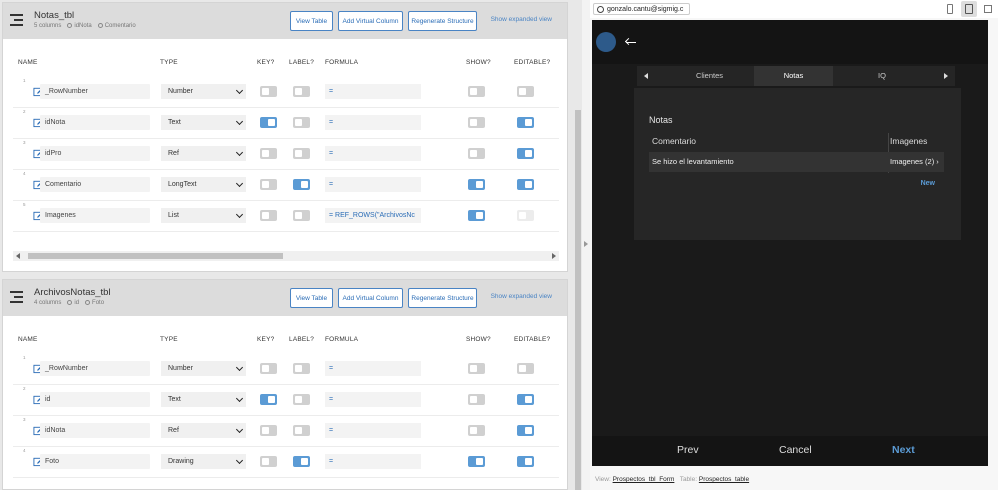 The width and height of the screenshot is (998, 490). What do you see at coordinates (724, 479) in the screenshot?
I see `table-name-link: Prospectos_table` at bounding box center [724, 479].